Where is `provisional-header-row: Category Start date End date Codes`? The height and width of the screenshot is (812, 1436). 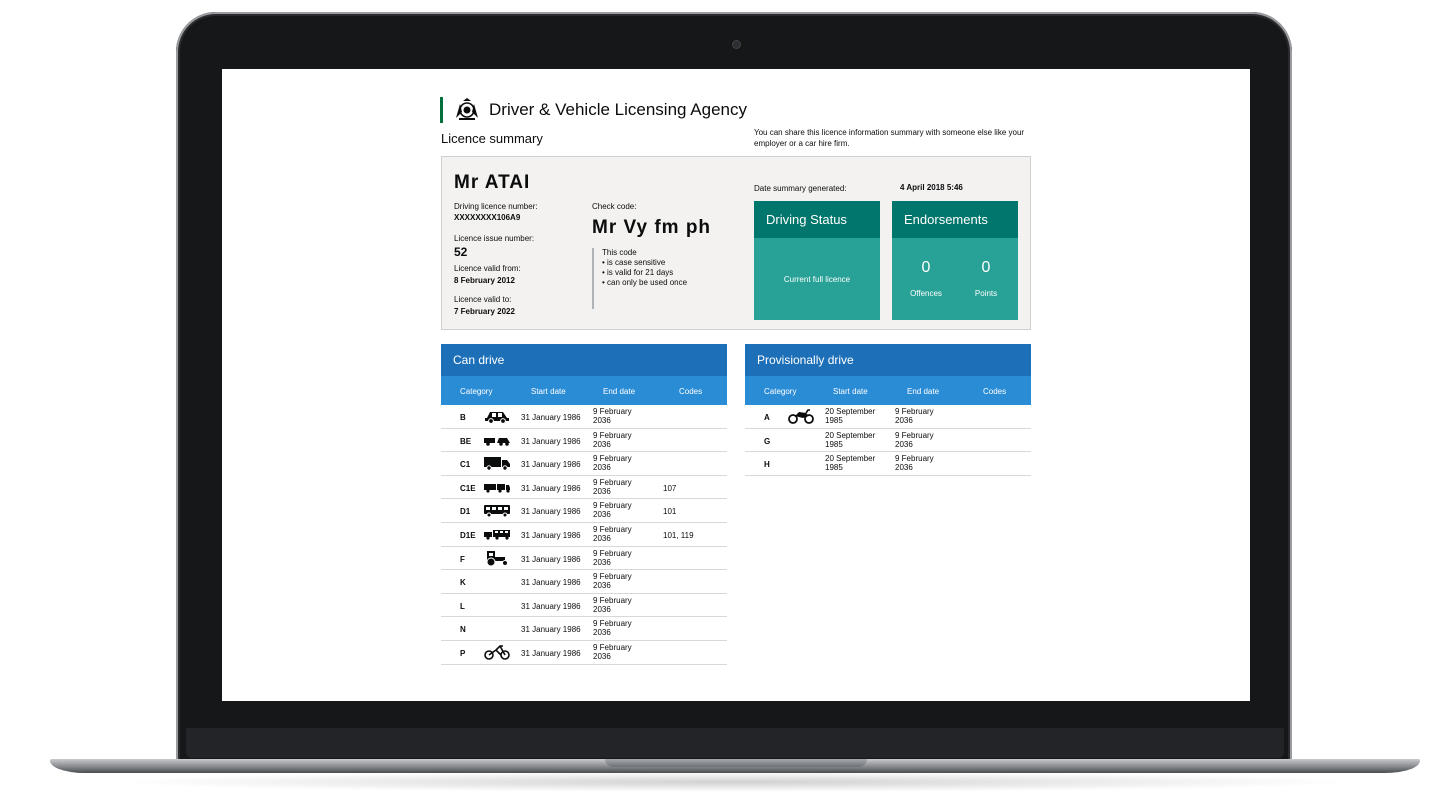
provisional-header-row: Category Start date End date Codes is located at coordinates (888, 390).